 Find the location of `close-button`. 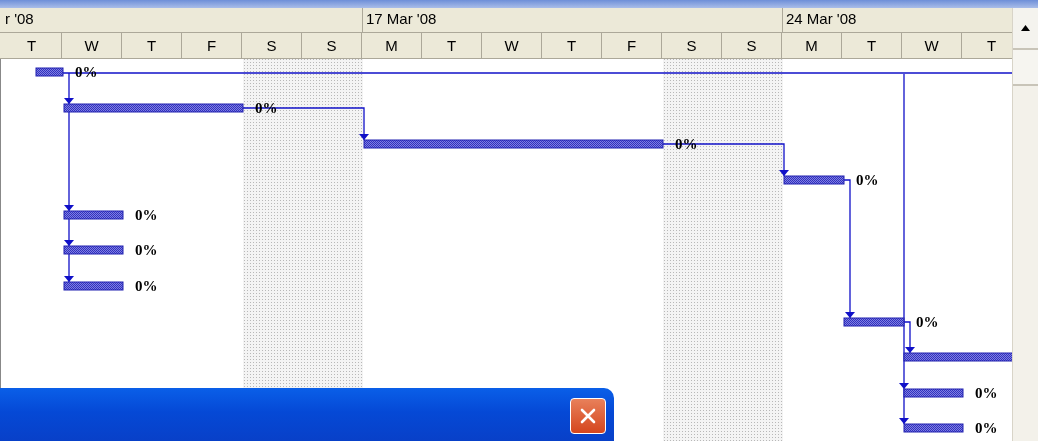

close-button is located at coordinates (588, 416).